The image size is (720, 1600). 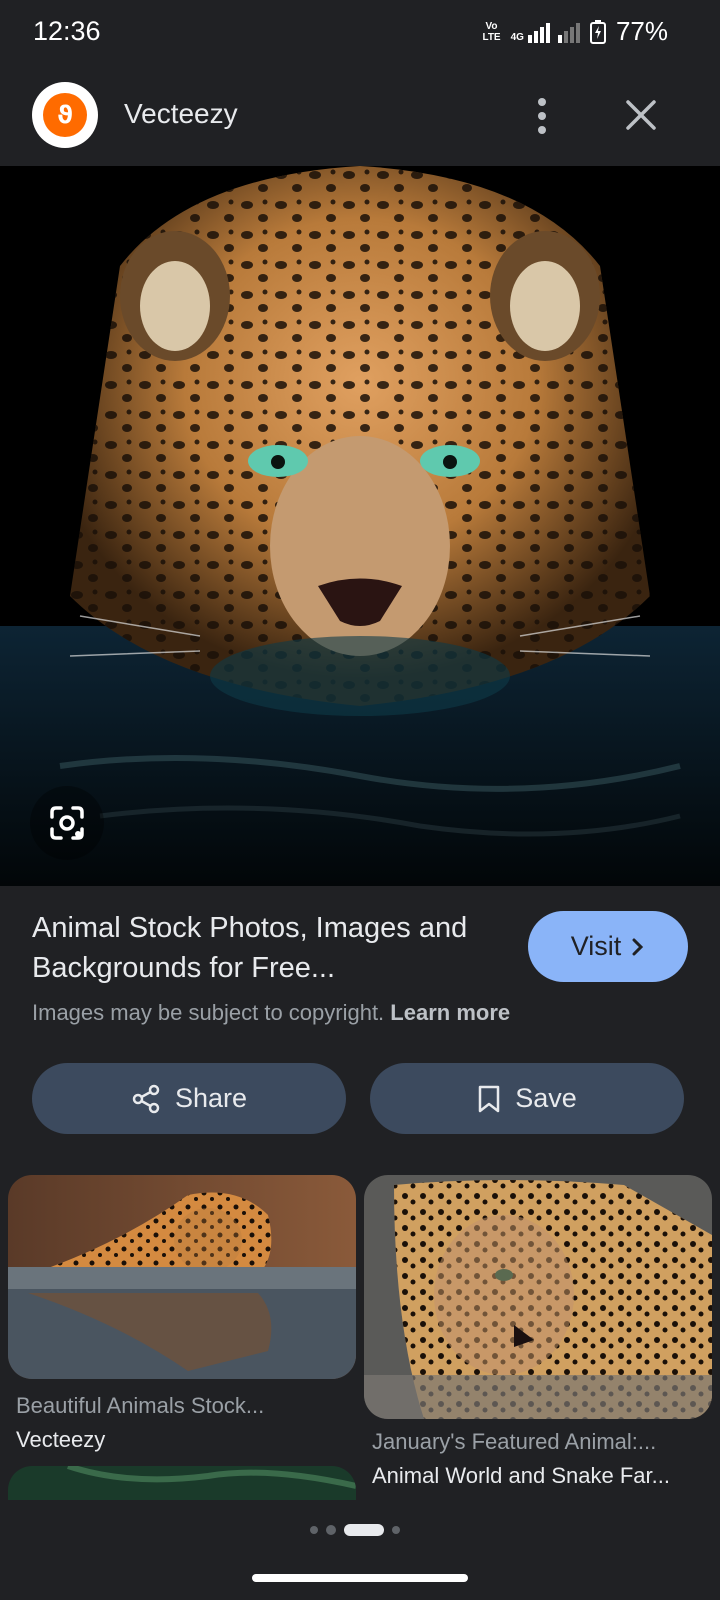 I want to click on viewer-header: ϑ Vecteezy, so click(x=360, y=116).